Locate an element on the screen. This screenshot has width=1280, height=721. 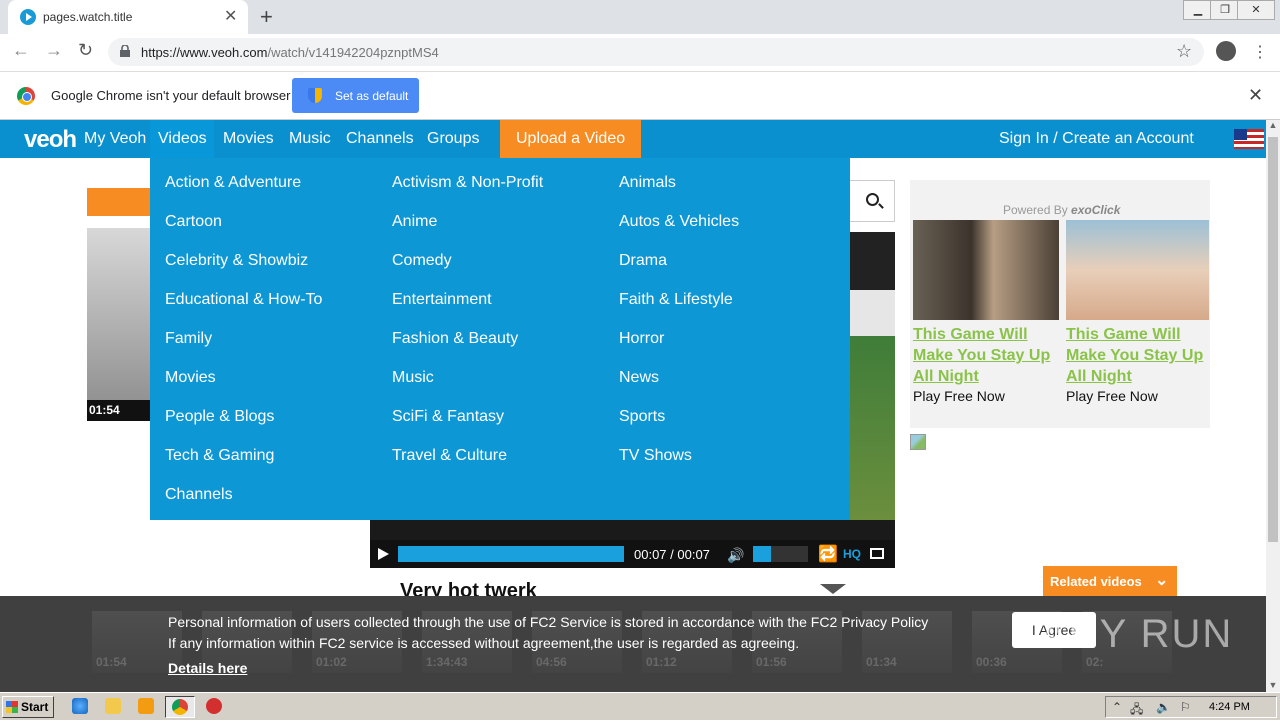
sign-in-link: Sign In / Create an Account is located at coordinates (1096, 139).